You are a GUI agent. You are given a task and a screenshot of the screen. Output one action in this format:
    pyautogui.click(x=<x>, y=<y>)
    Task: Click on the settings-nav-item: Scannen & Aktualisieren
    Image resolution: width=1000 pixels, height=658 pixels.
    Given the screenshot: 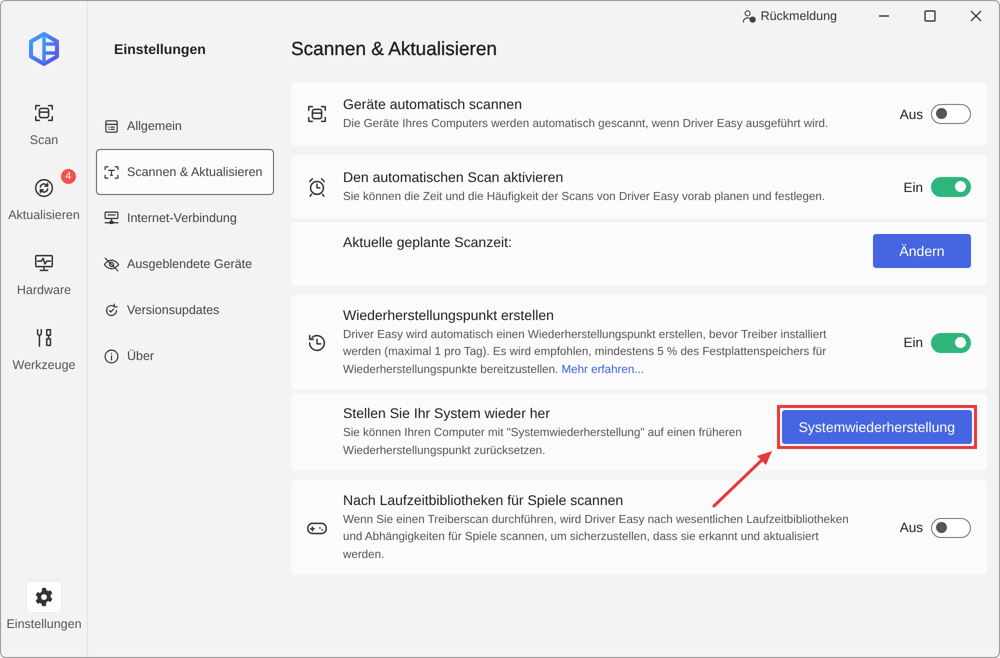 What is the action you would take?
    pyautogui.click(x=185, y=172)
    